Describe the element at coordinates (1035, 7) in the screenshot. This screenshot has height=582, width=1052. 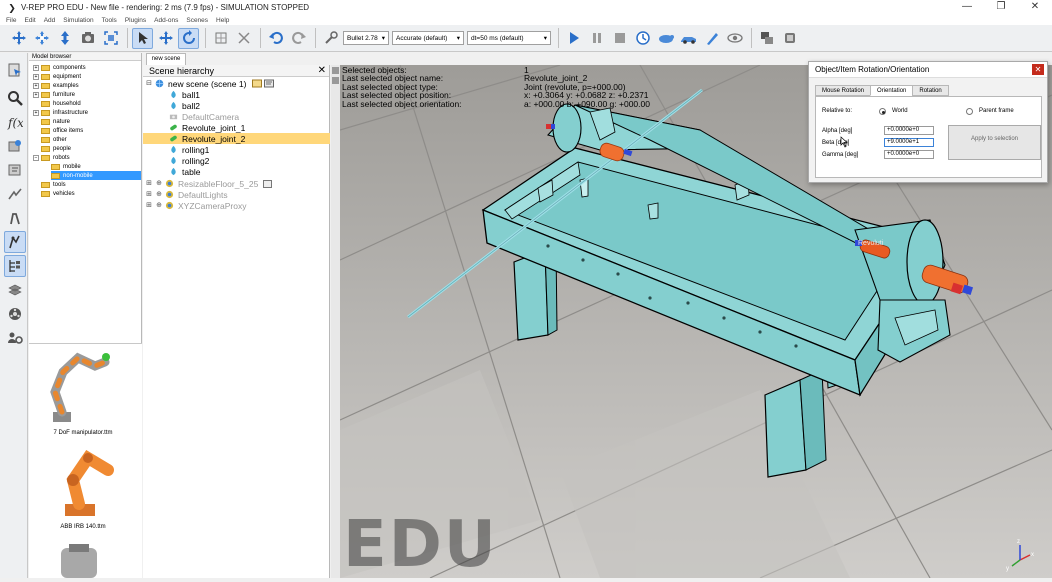
I see `close-window-button: ✕` at that location.